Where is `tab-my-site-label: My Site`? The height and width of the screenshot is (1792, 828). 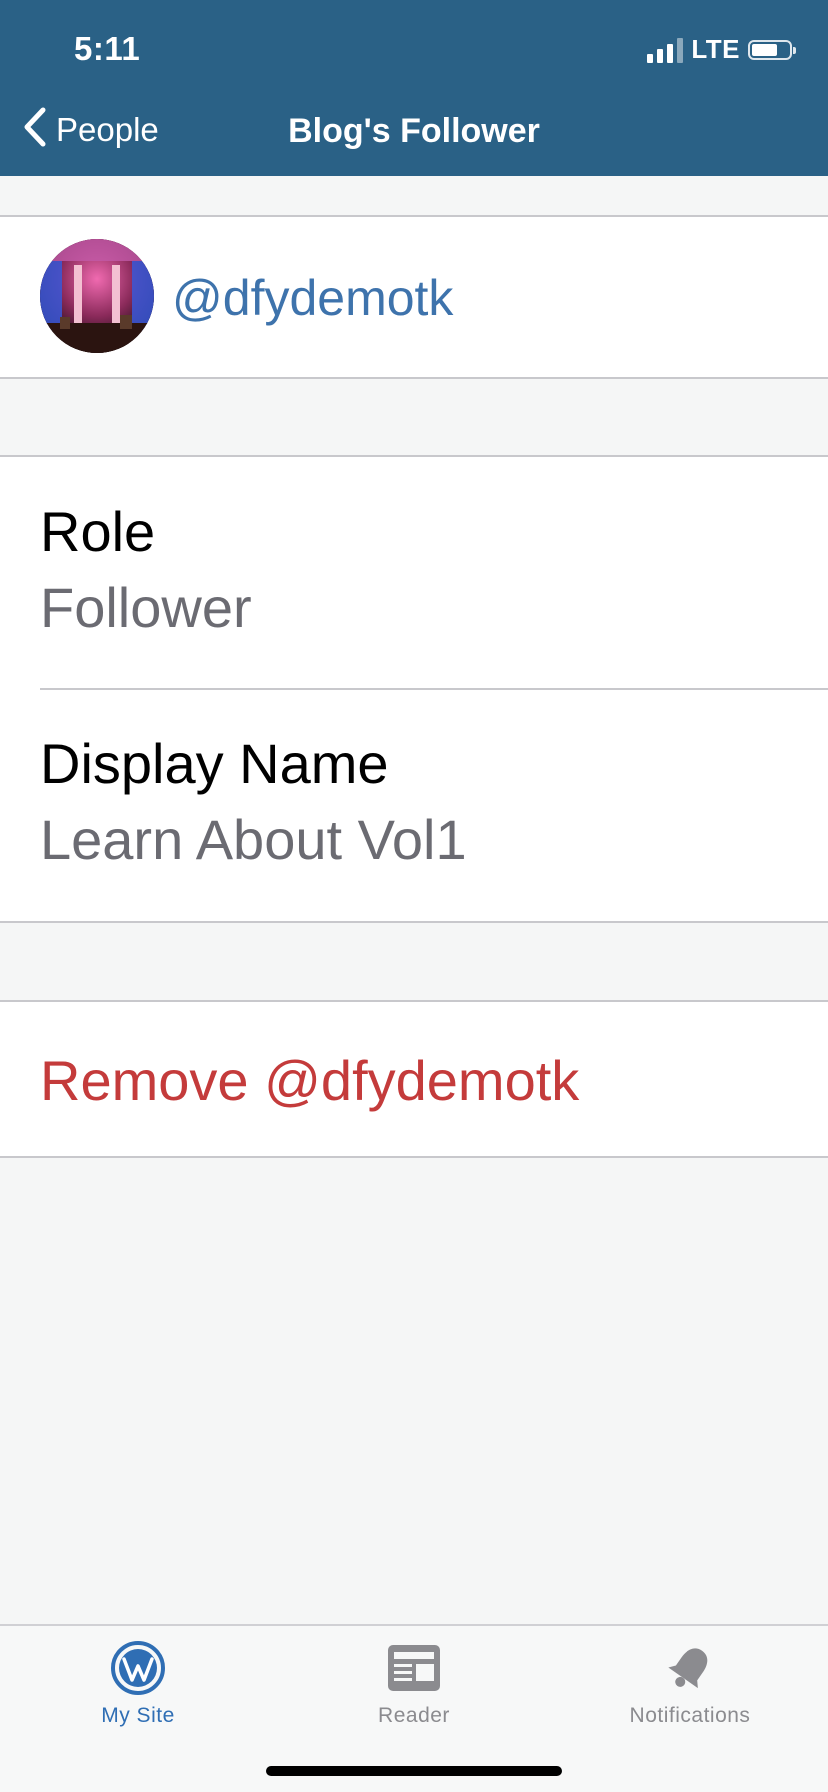
tab-my-site-label: My Site is located at coordinates (138, 1715).